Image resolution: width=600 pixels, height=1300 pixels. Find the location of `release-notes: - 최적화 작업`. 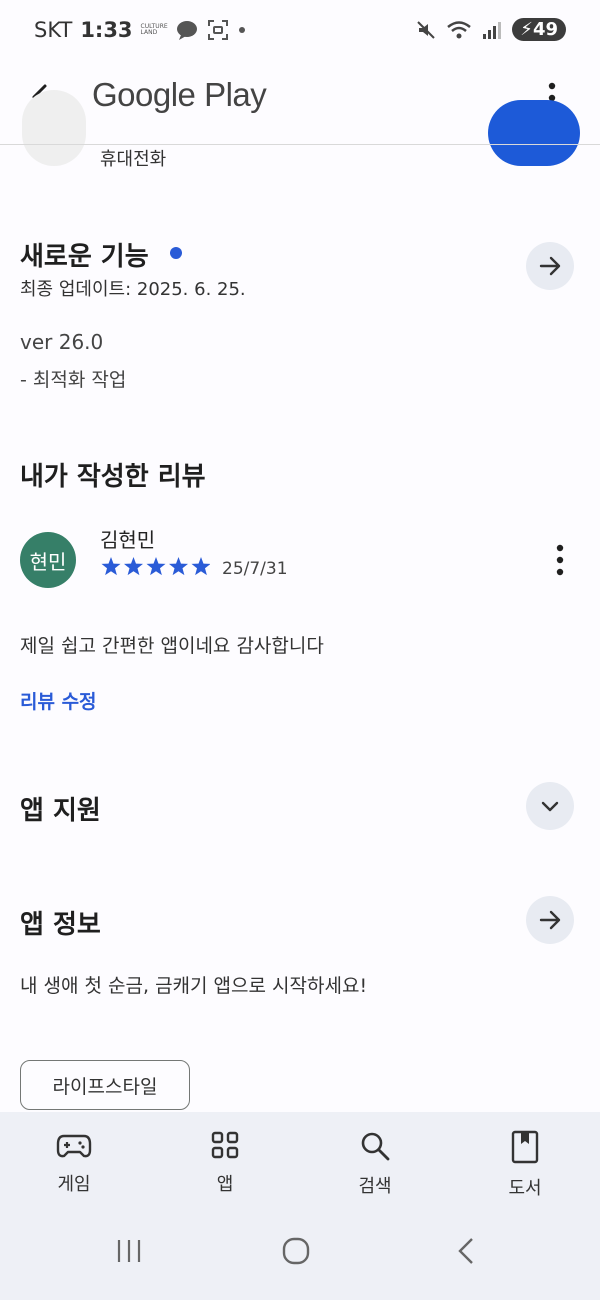

release-notes: - 최적화 작업 is located at coordinates (73, 380).